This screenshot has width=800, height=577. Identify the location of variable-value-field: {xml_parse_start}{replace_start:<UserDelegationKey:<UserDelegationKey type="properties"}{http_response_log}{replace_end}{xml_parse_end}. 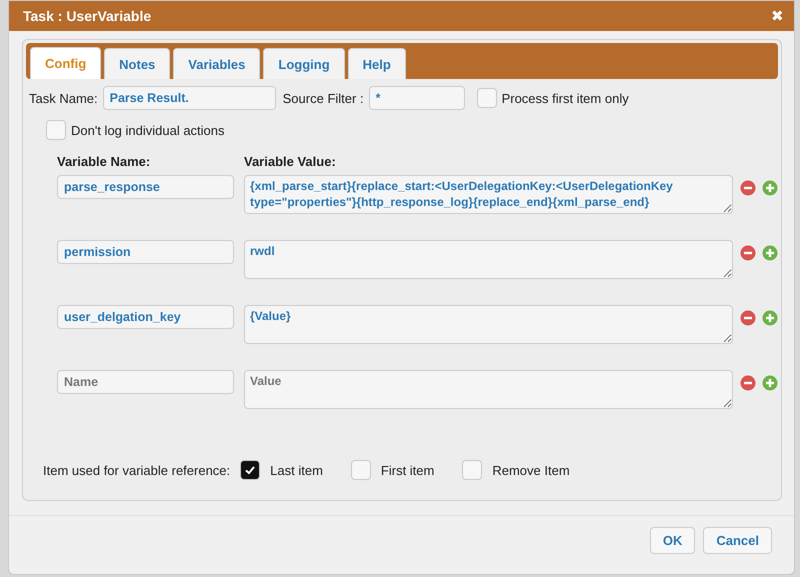
(488, 194).